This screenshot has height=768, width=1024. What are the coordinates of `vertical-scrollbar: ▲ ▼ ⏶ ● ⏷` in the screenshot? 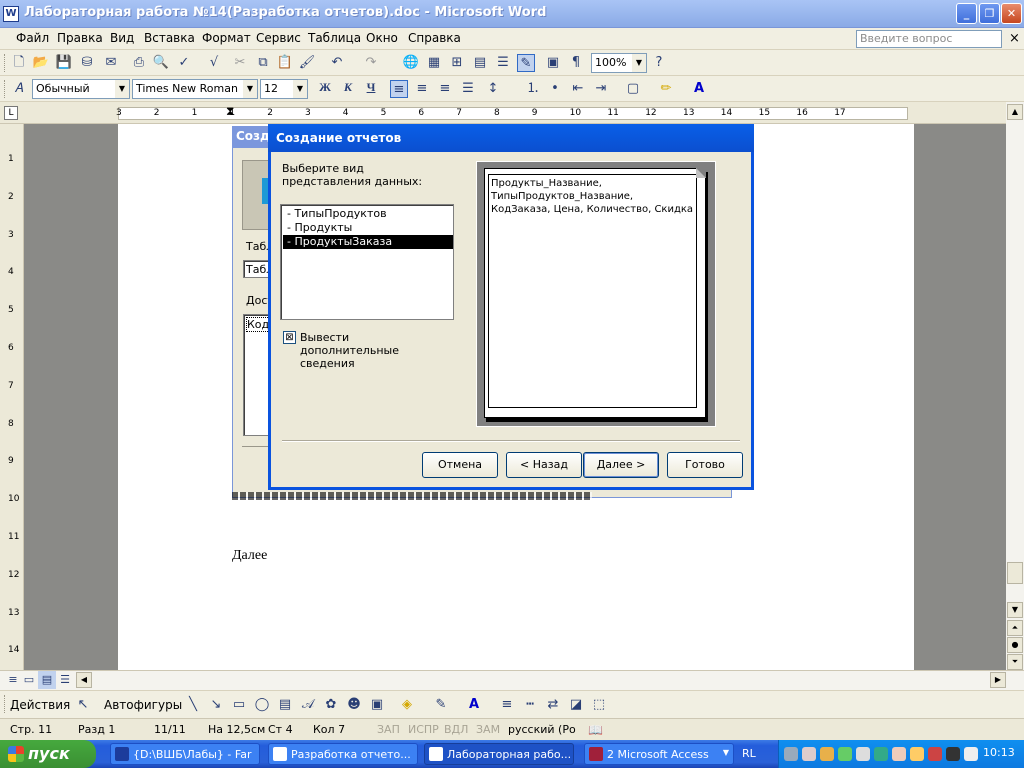 It's located at (1015, 386).